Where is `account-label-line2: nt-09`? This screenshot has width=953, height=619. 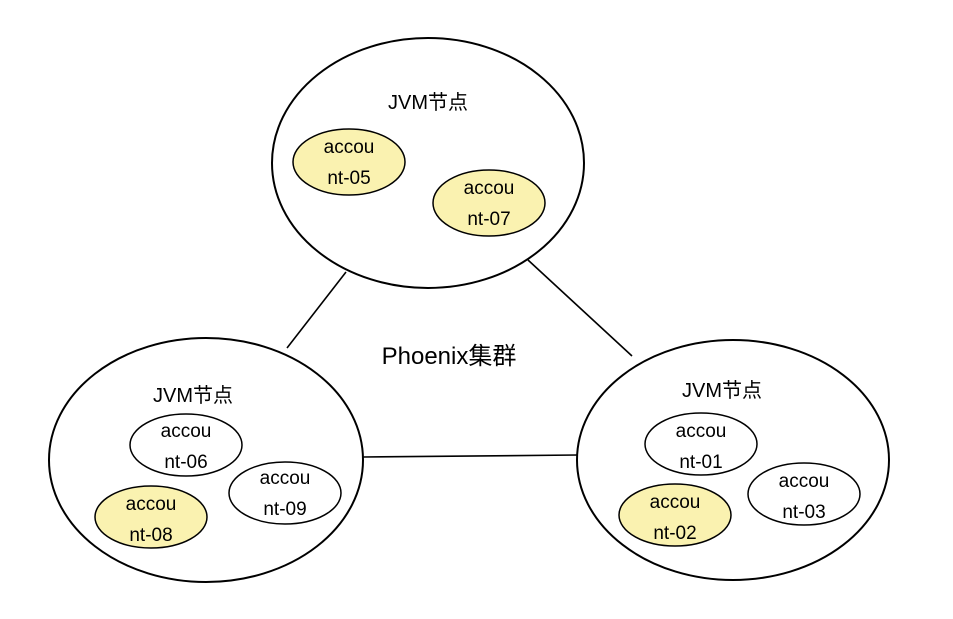 account-label-line2: nt-09 is located at coordinates (284, 509).